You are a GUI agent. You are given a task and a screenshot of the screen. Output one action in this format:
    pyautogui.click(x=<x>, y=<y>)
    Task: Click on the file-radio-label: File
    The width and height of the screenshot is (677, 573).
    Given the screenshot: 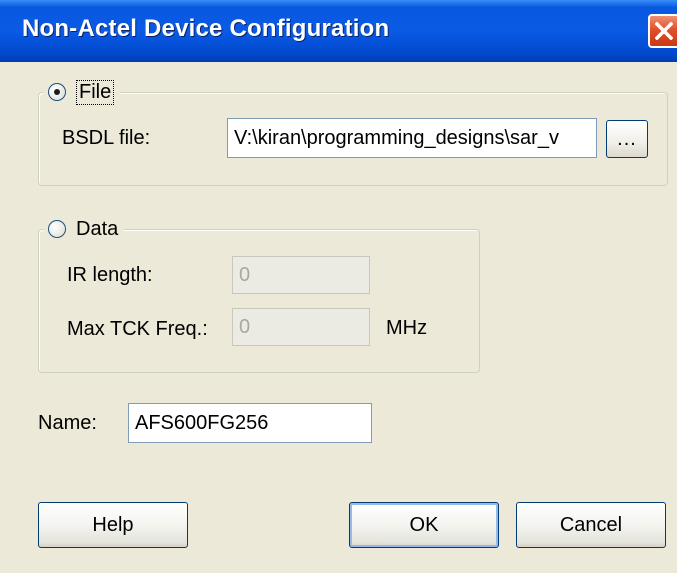 What is the action you would take?
    pyautogui.click(x=95, y=92)
    